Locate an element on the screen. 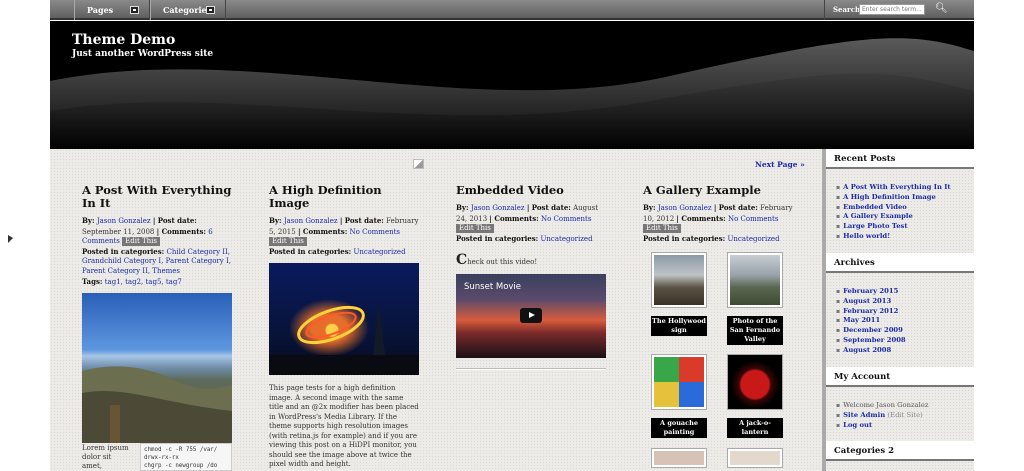  nav-categories-menu: Categories is located at coordinates (188, 10).